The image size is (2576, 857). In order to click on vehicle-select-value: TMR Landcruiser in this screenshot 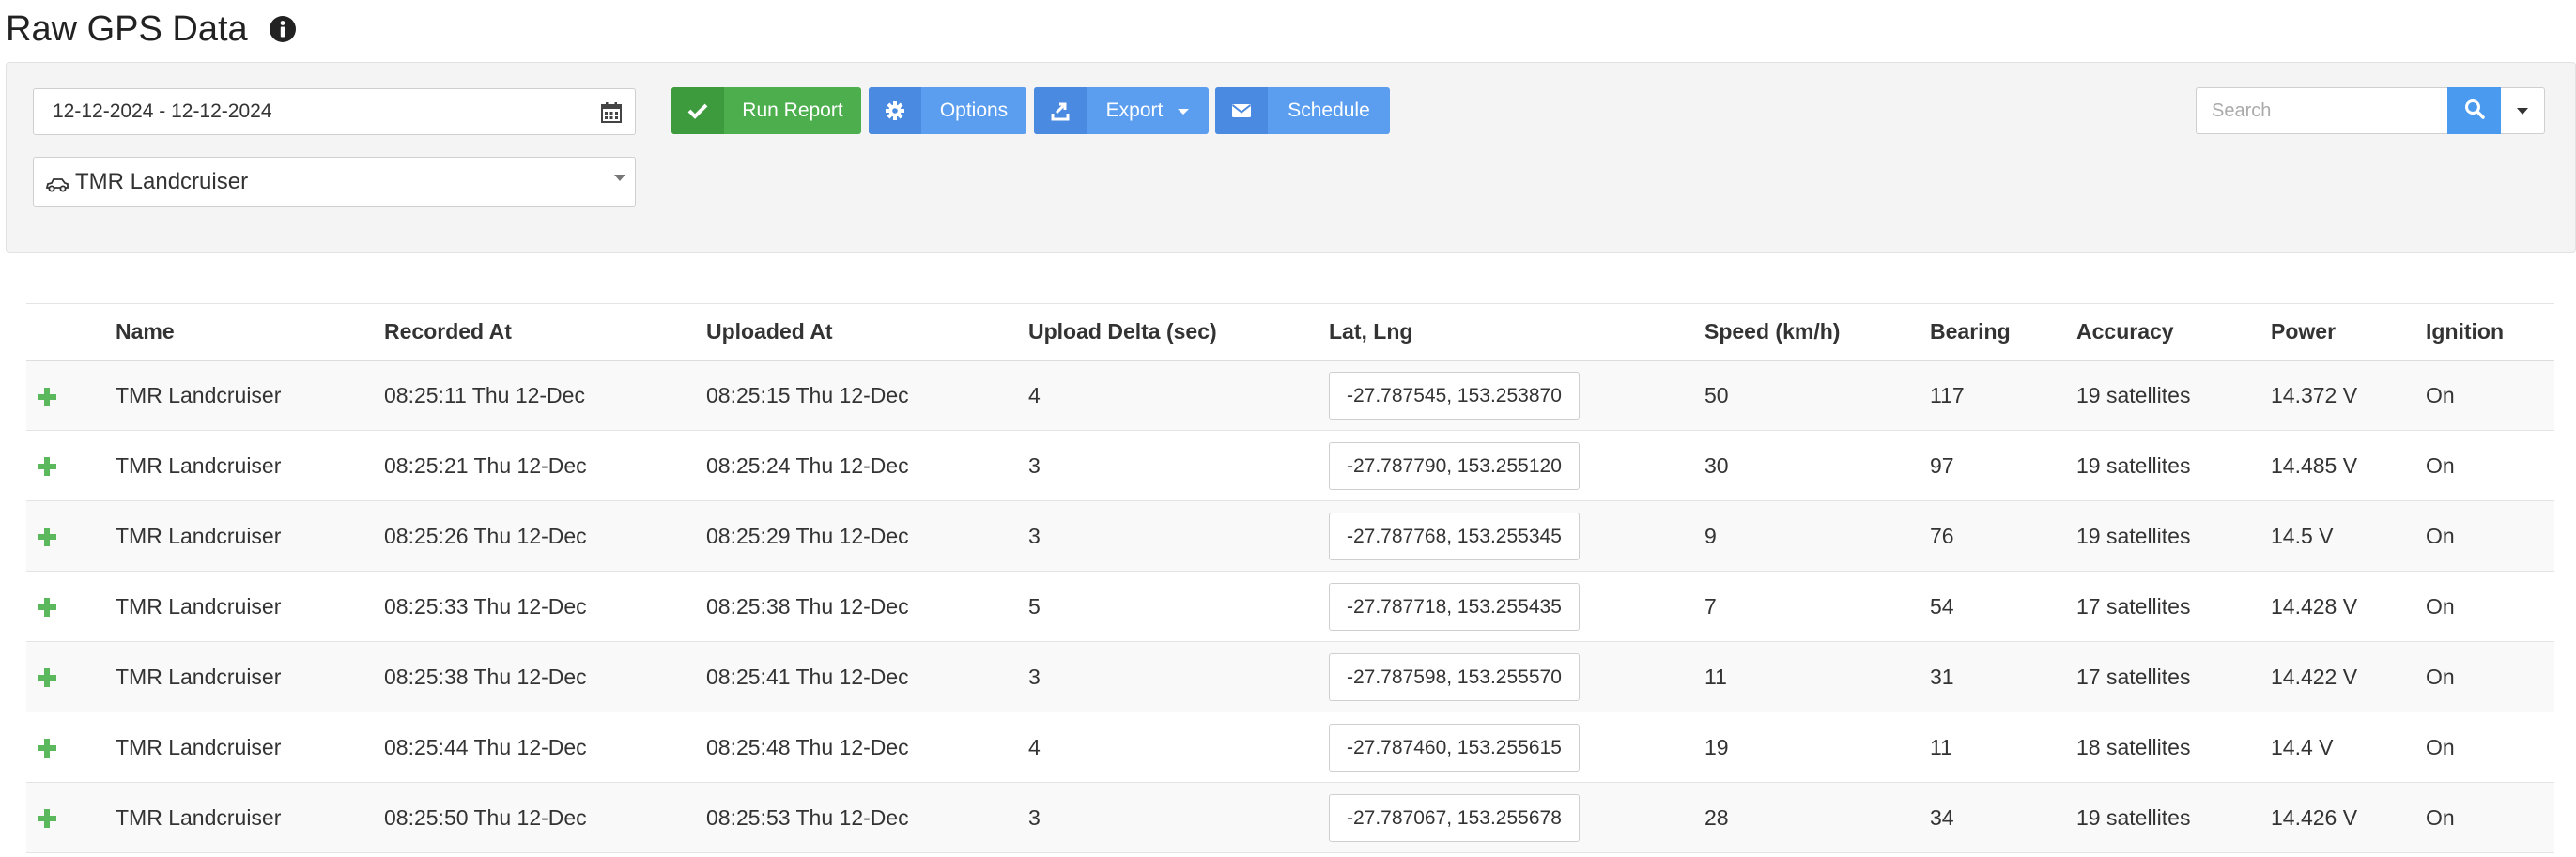, I will do `click(162, 181)`.